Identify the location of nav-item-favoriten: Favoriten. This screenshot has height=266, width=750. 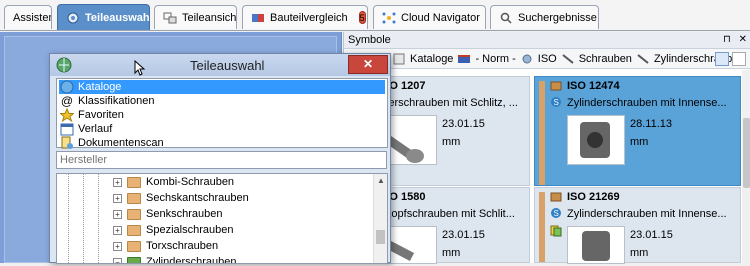
(222, 115).